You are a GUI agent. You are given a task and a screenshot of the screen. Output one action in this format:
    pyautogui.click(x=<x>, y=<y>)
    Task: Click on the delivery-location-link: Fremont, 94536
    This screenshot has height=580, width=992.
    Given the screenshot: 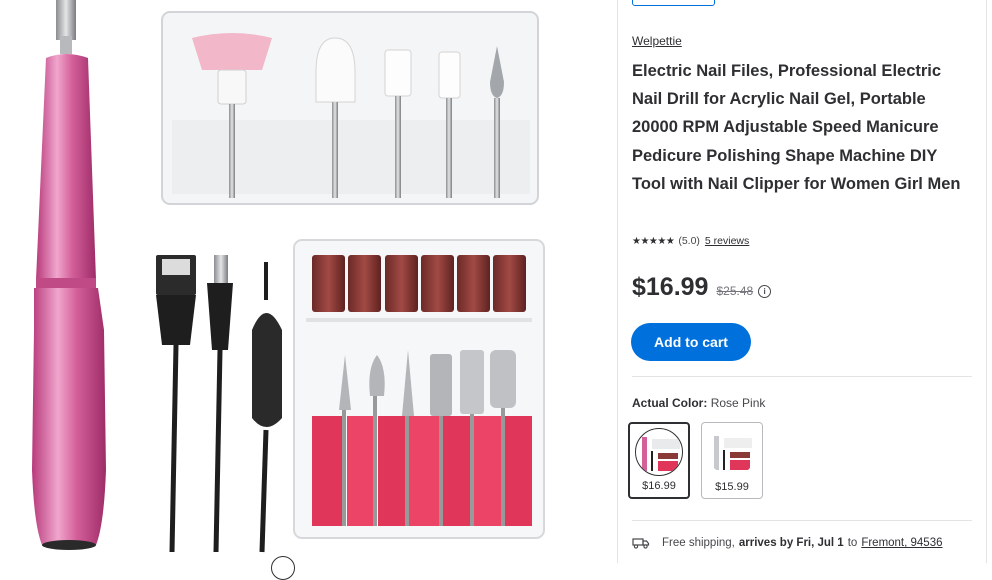 What is the action you would take?
    pyautogui.click(x=901, y=543)
    